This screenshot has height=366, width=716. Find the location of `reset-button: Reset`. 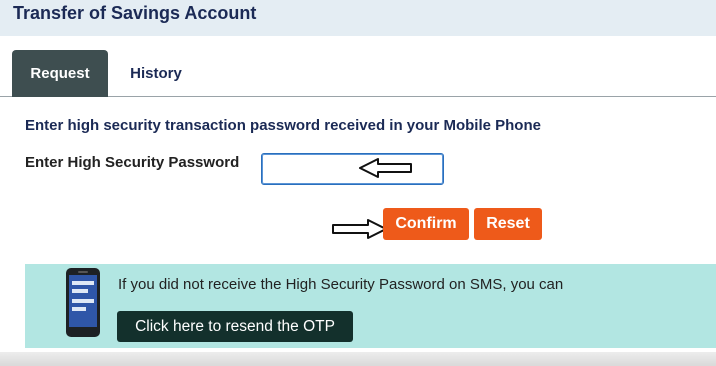

reset-button: Reset is located at coordinates (508, 224).